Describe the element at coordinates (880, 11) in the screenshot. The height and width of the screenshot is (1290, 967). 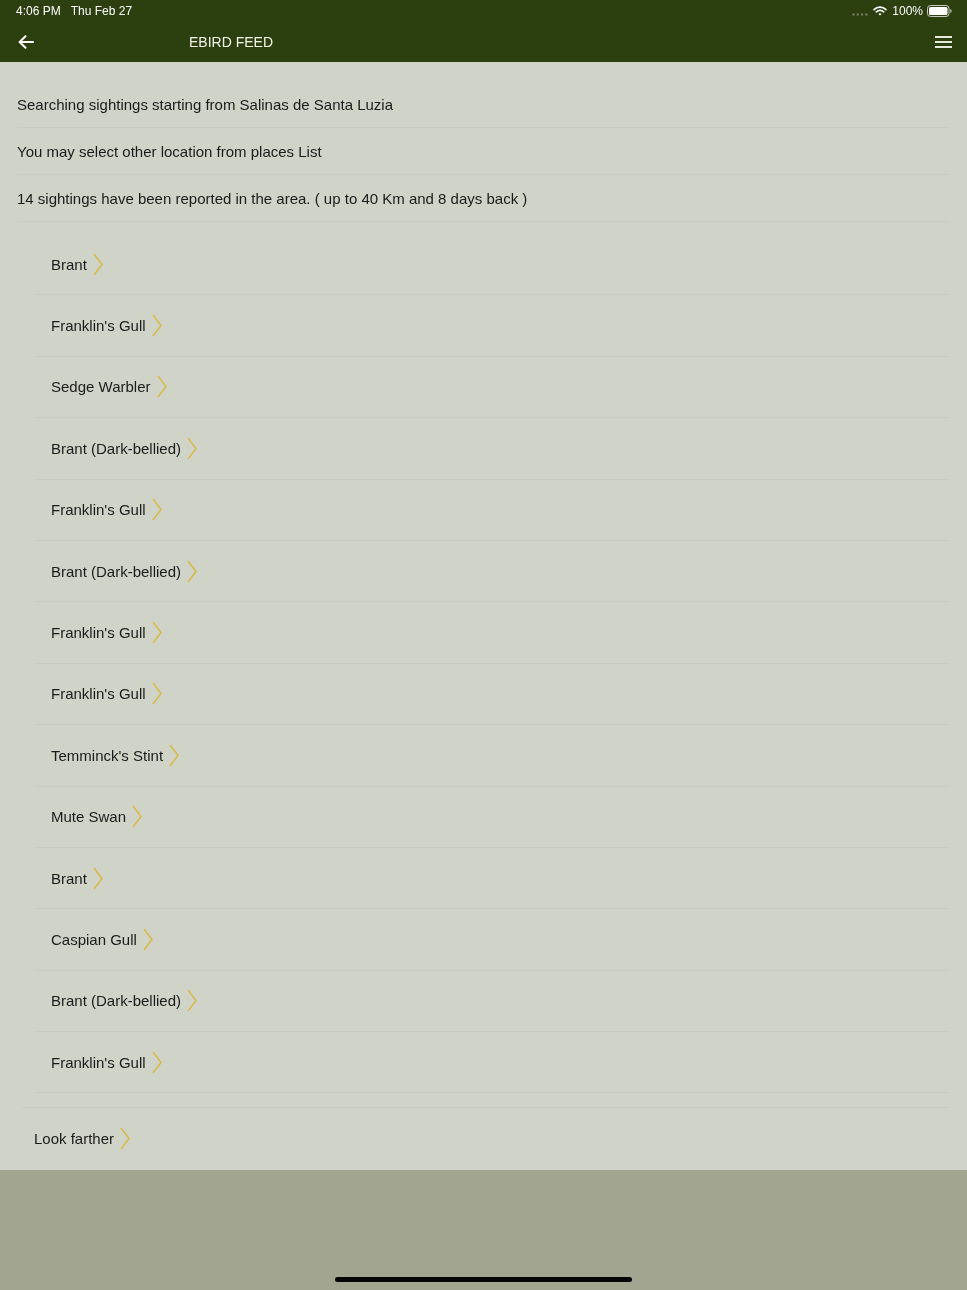
I see `wifi-icon` at that location.